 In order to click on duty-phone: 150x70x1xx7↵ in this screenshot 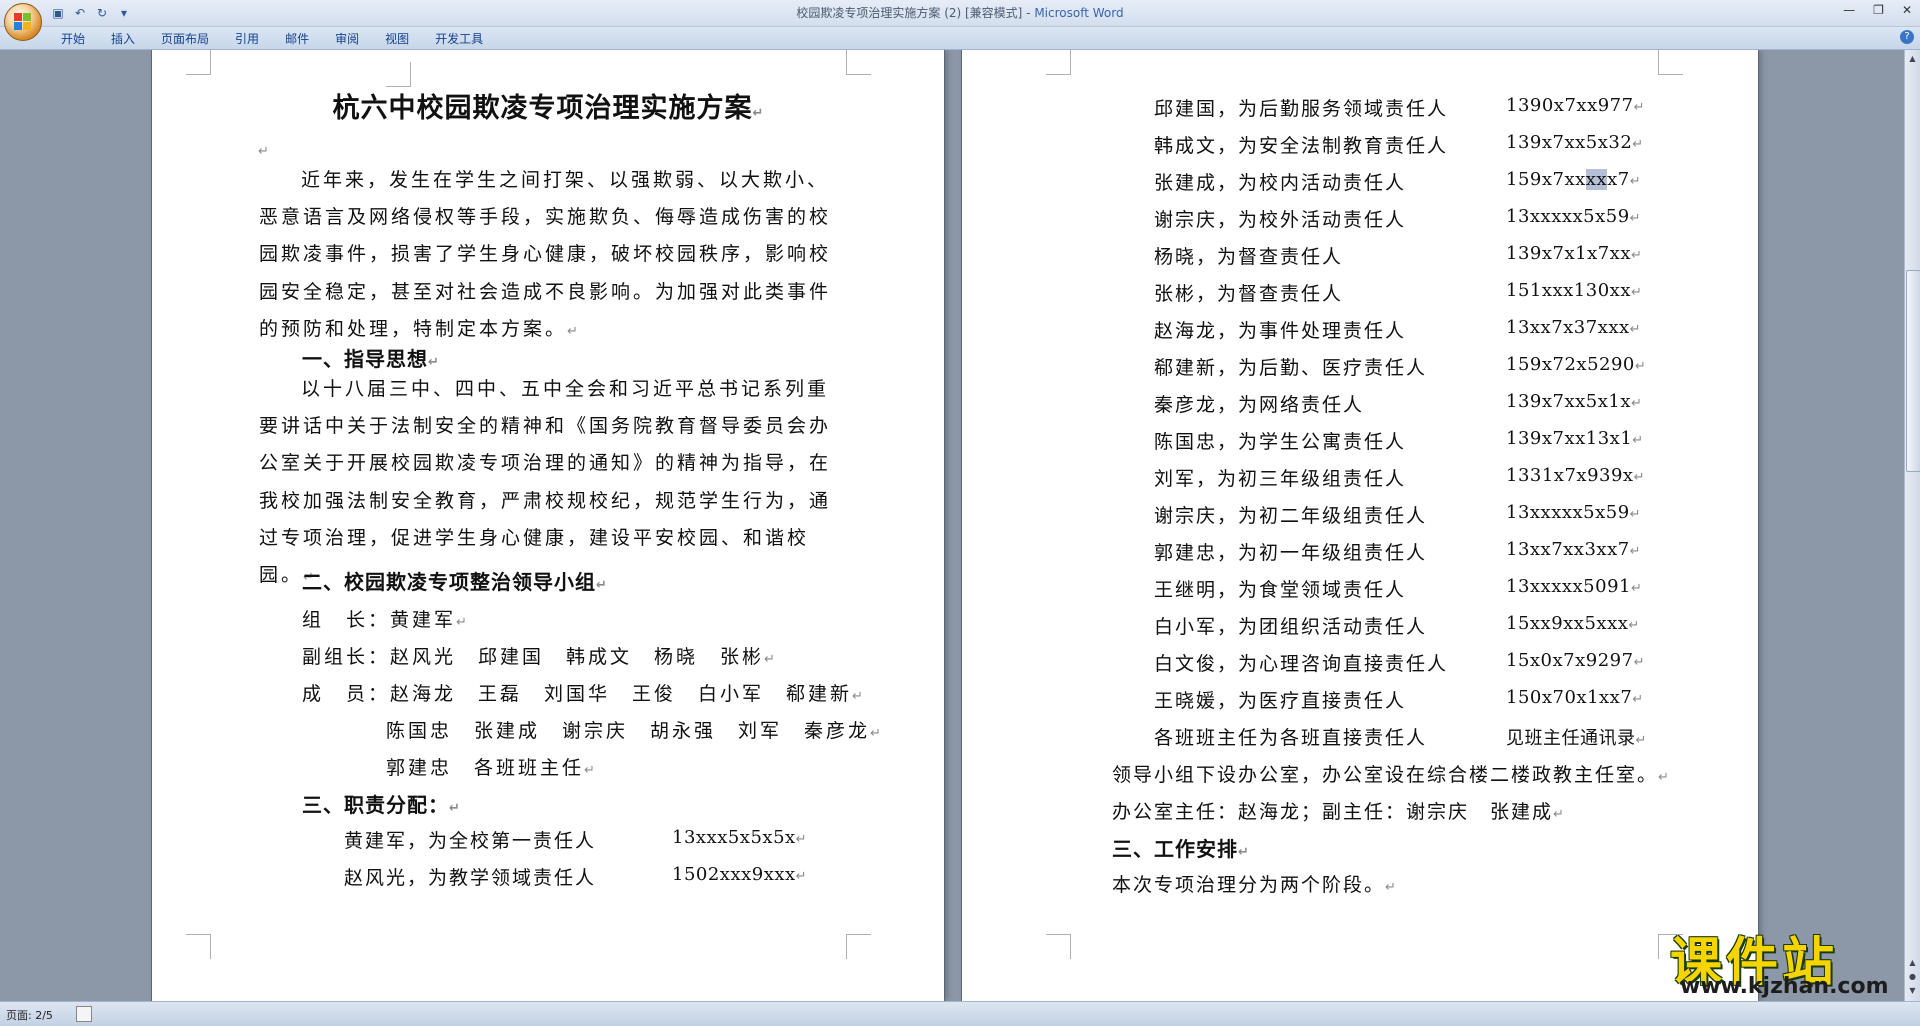, I will do `click(1575, 697)`.